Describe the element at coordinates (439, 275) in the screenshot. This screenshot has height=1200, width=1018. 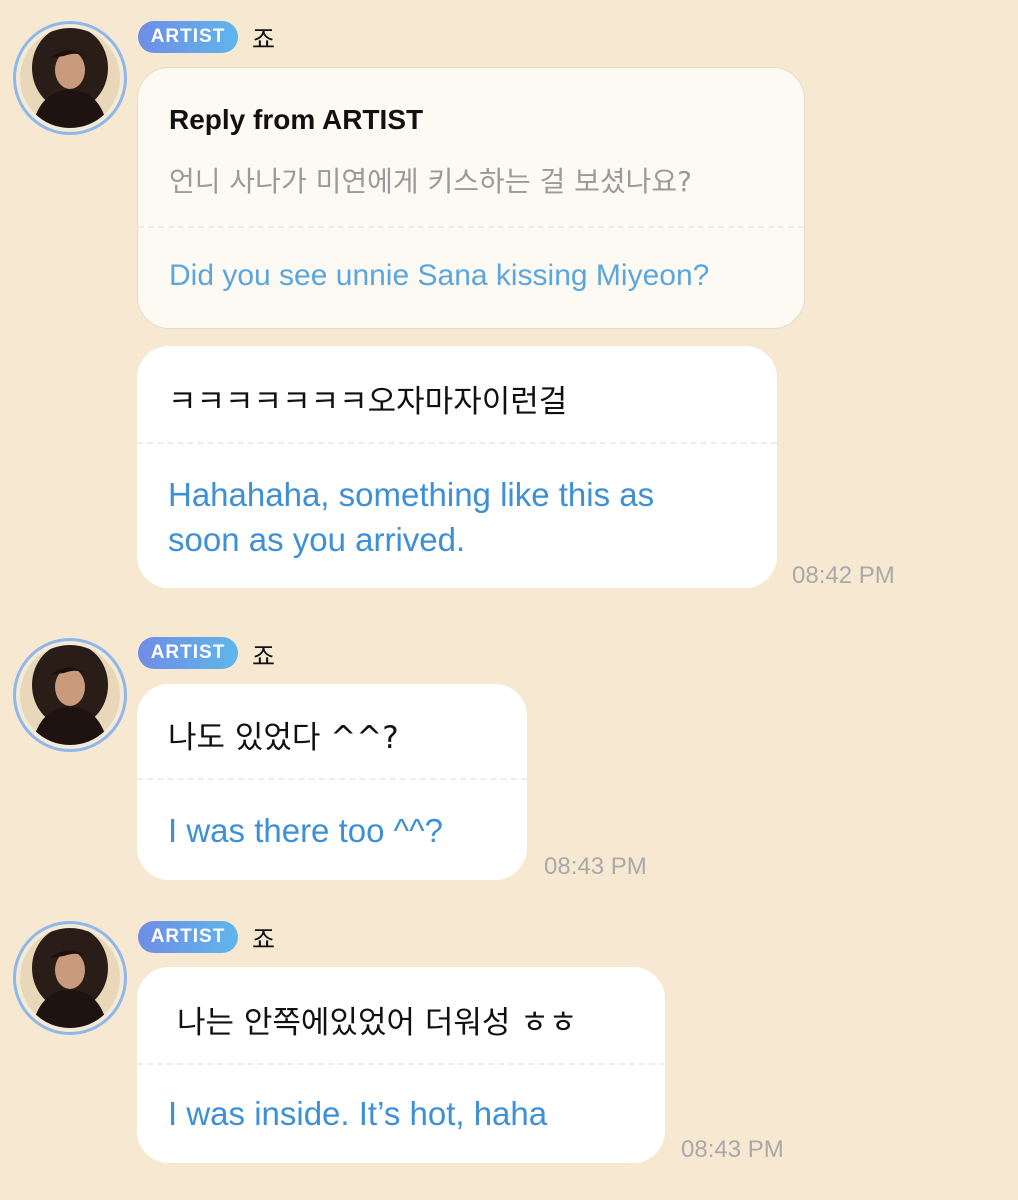
I see `reply-translation-text: Did you see unnie Sana kissing Miyeon?` at that location.